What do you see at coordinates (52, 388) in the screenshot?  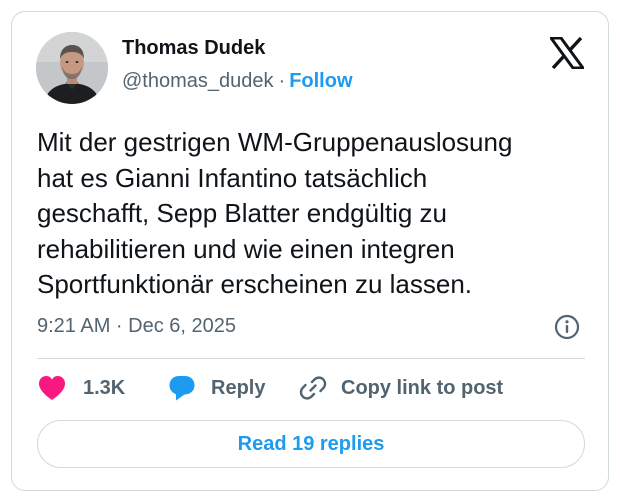 I see `heart-icon` at bounding box center [52, 388].